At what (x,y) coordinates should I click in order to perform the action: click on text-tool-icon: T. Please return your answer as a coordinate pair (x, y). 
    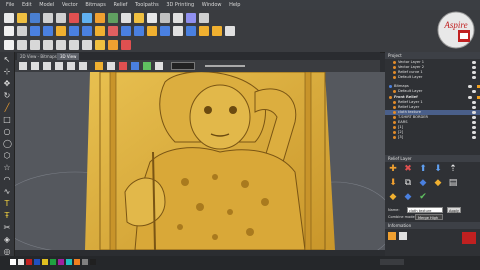
    Looking at the image, I should click on (7, 204).